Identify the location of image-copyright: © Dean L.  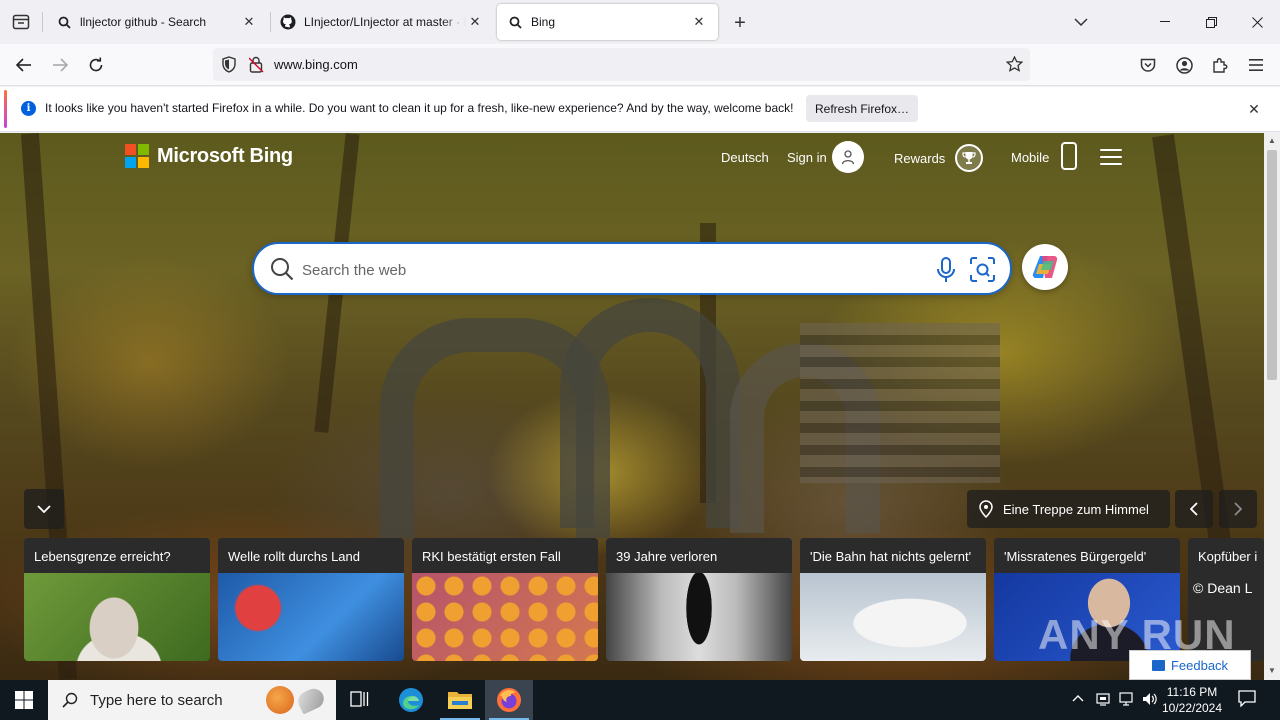
(1222, 588).